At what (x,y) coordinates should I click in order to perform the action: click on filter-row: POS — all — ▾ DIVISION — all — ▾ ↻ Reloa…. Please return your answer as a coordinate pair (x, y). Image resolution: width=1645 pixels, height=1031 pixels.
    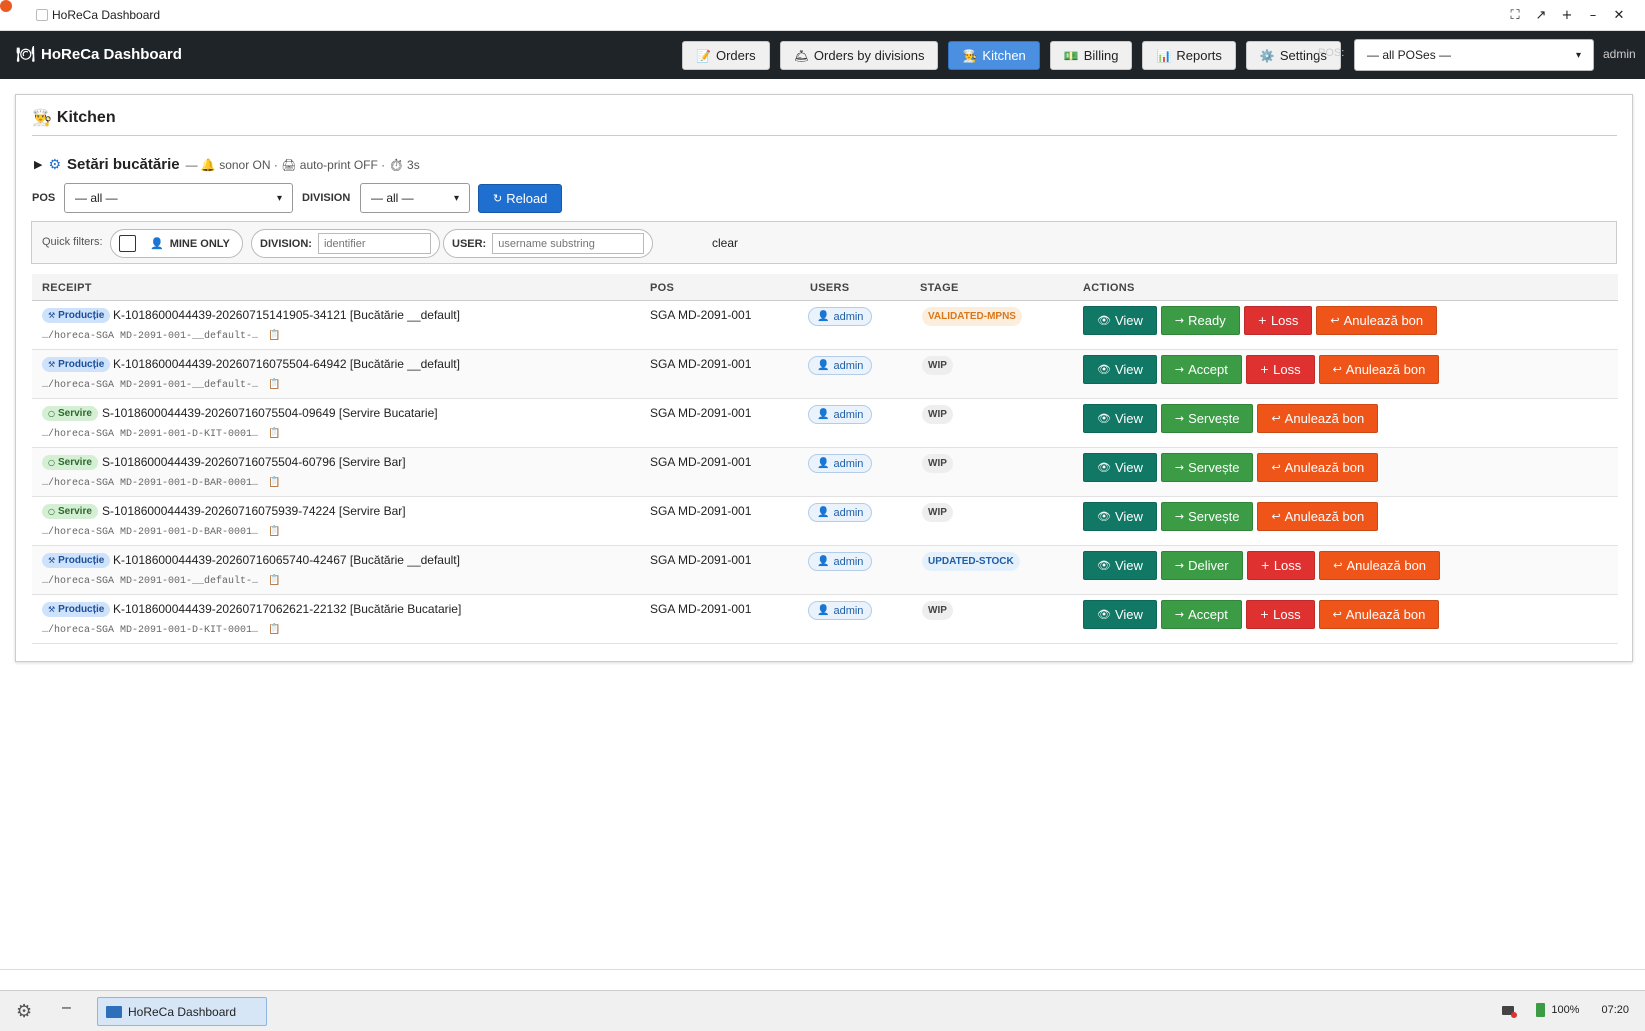
    Looking at the image, I should click on (297, 198).